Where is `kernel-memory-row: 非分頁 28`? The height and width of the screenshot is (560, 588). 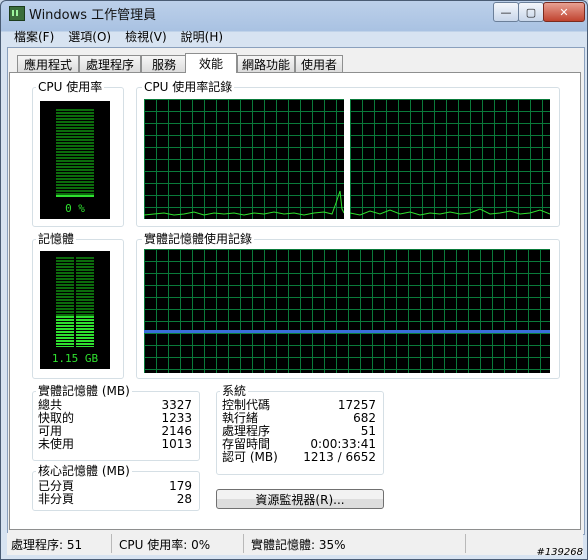
kernel-memory-row: 非分頁 28 is located at coordinates (115, 499).